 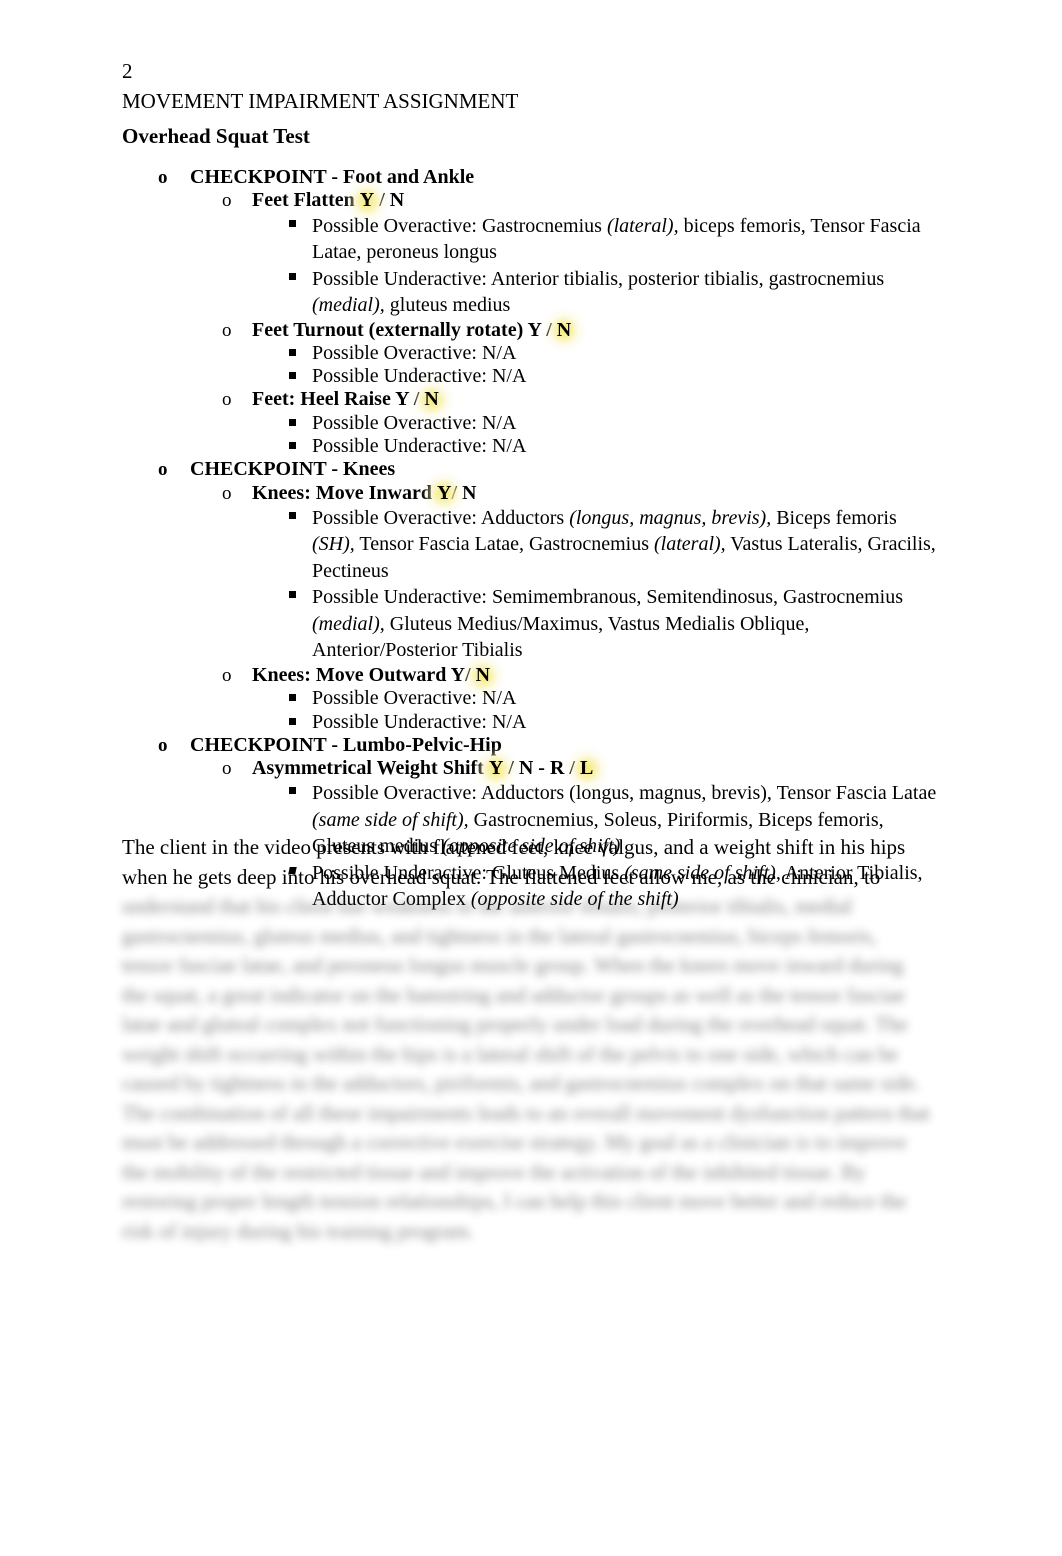 I want to click on item-label: Knees: Move Outward Y/, so click(x=364, y=674).